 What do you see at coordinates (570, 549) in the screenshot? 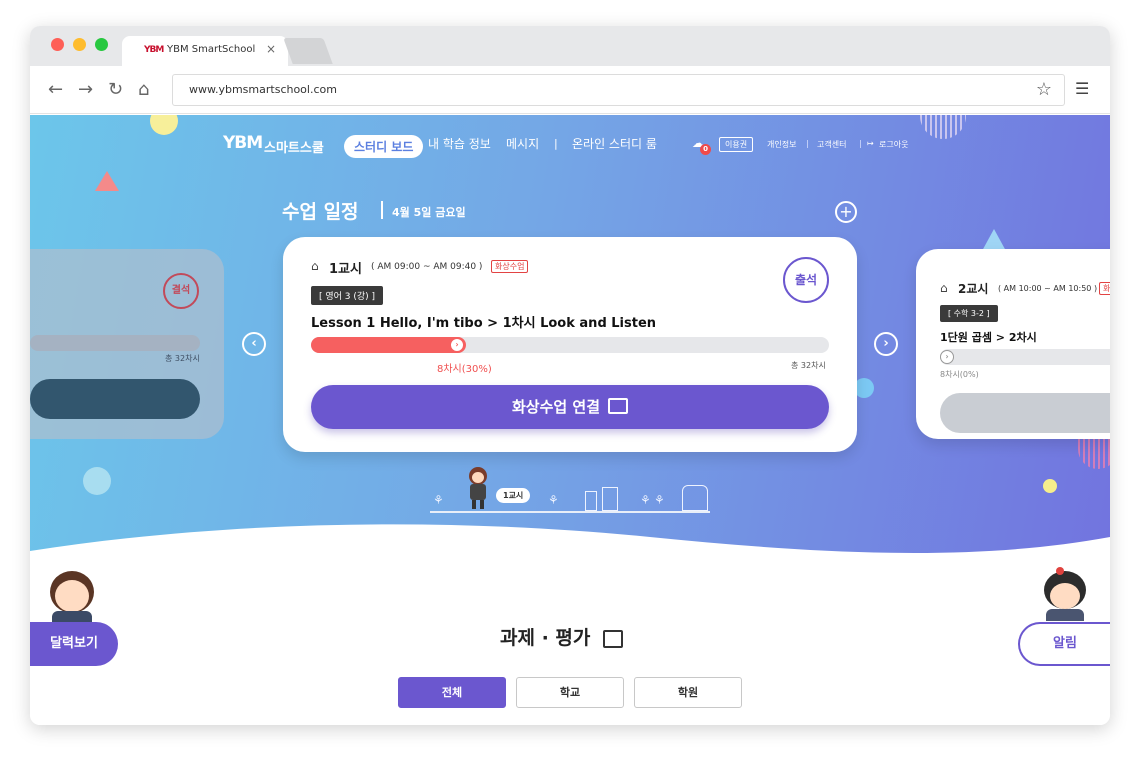
I see `hero-wave` at bounding box center [570, 549].